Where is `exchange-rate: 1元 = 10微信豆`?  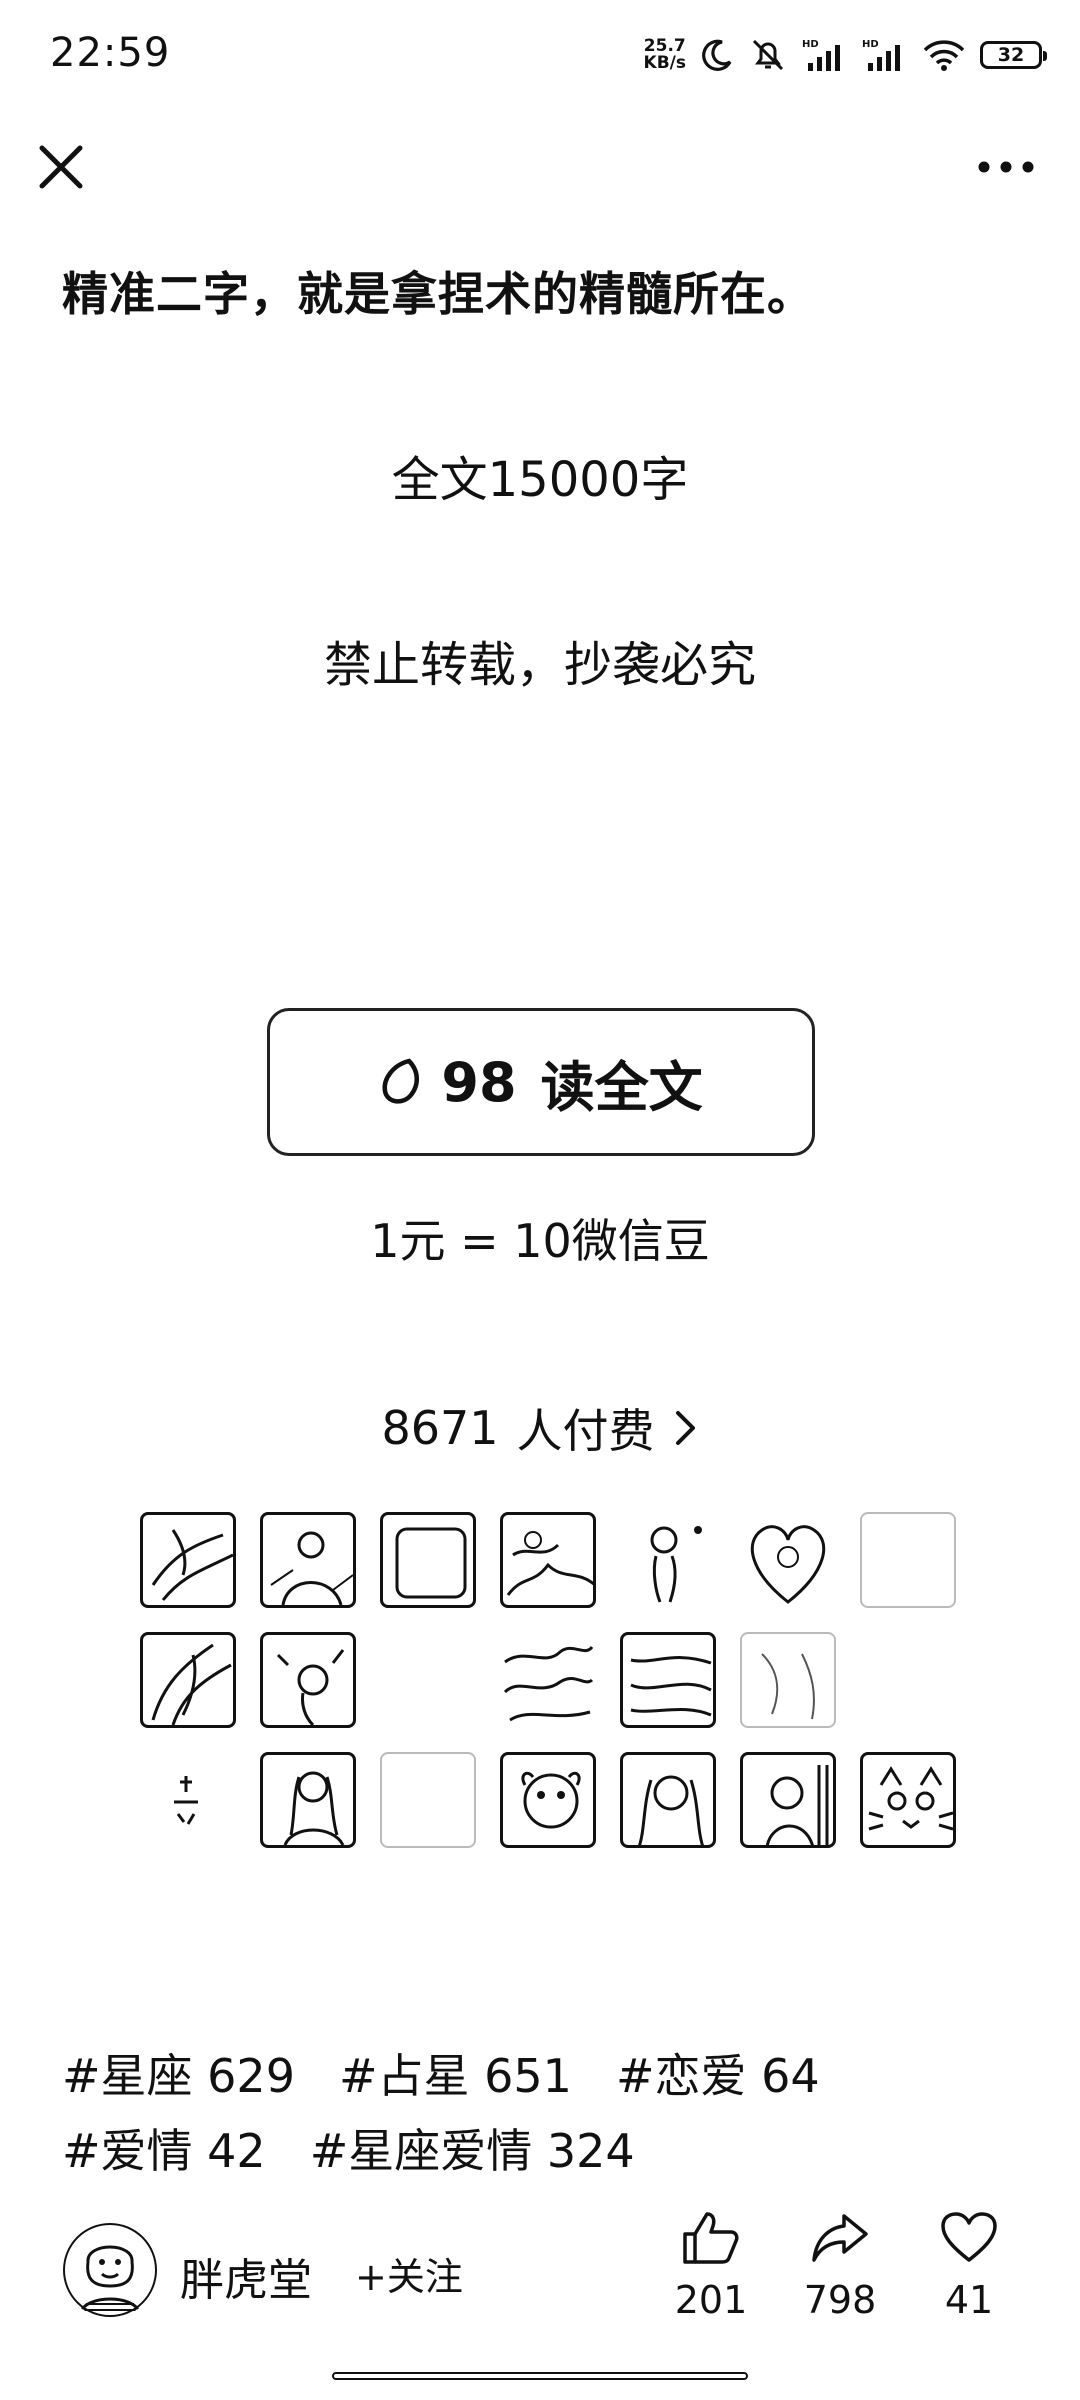 exchange-rate: 1元 = 10微信豆 is located at coordinates (540, 1241).